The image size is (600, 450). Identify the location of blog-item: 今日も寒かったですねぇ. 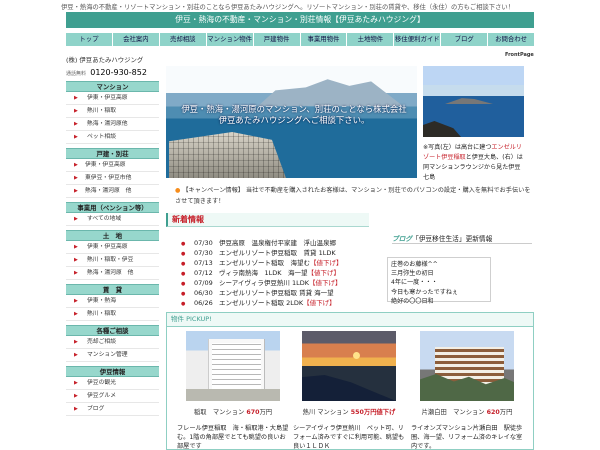
(439, 292).